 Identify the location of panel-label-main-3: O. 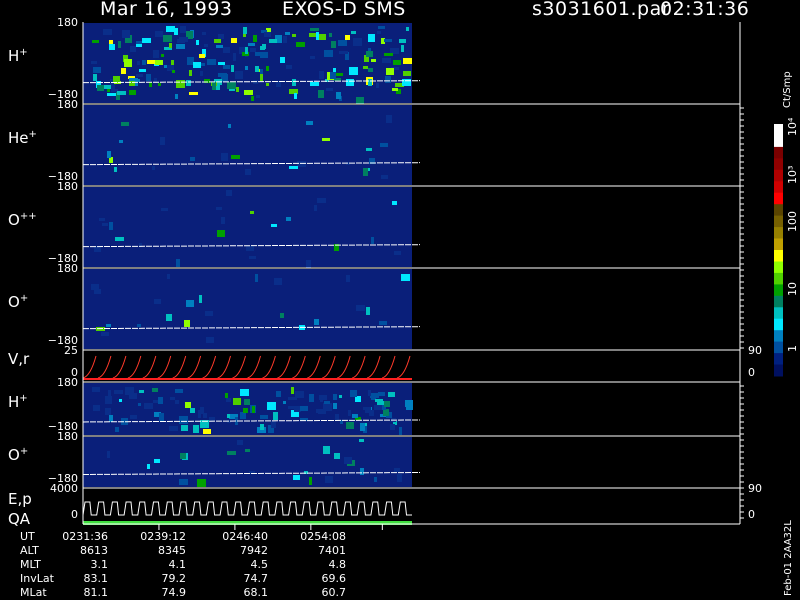
(14, 302).